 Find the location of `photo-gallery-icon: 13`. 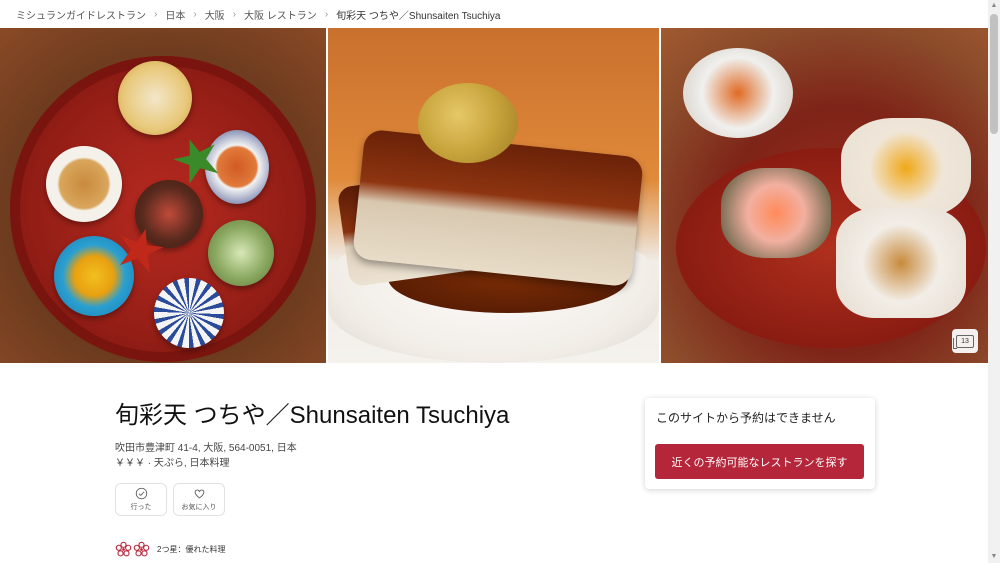

photo-gallery-icon: 13 is located at coordinates (963, 341).